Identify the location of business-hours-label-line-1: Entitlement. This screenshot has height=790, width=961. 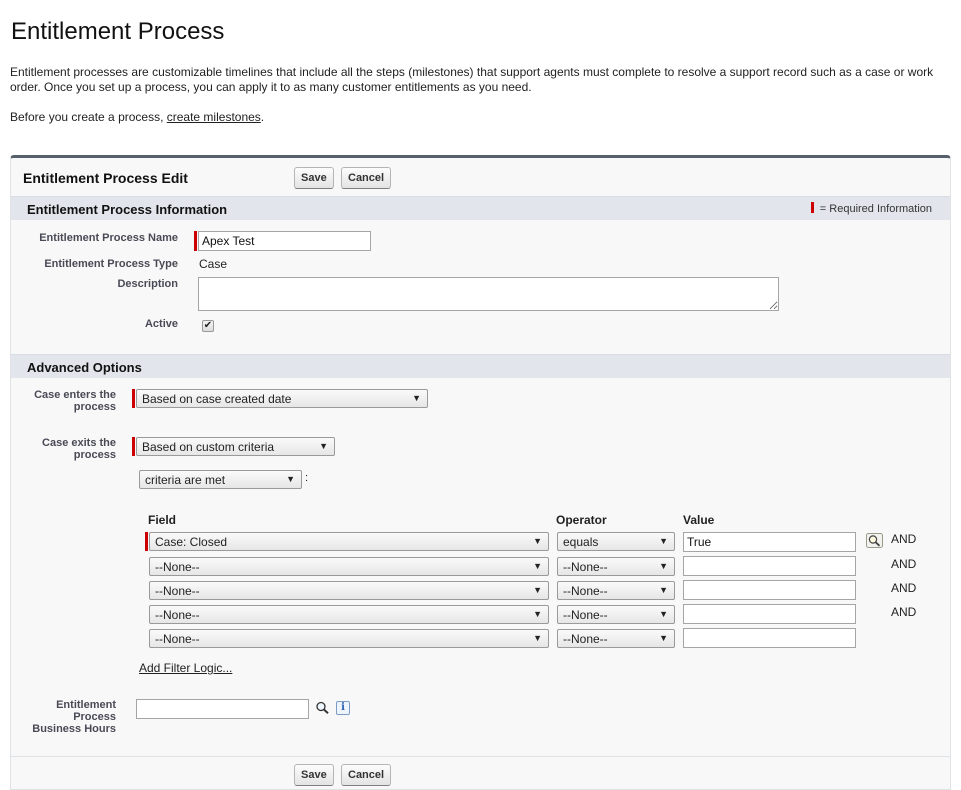
(86, 705).